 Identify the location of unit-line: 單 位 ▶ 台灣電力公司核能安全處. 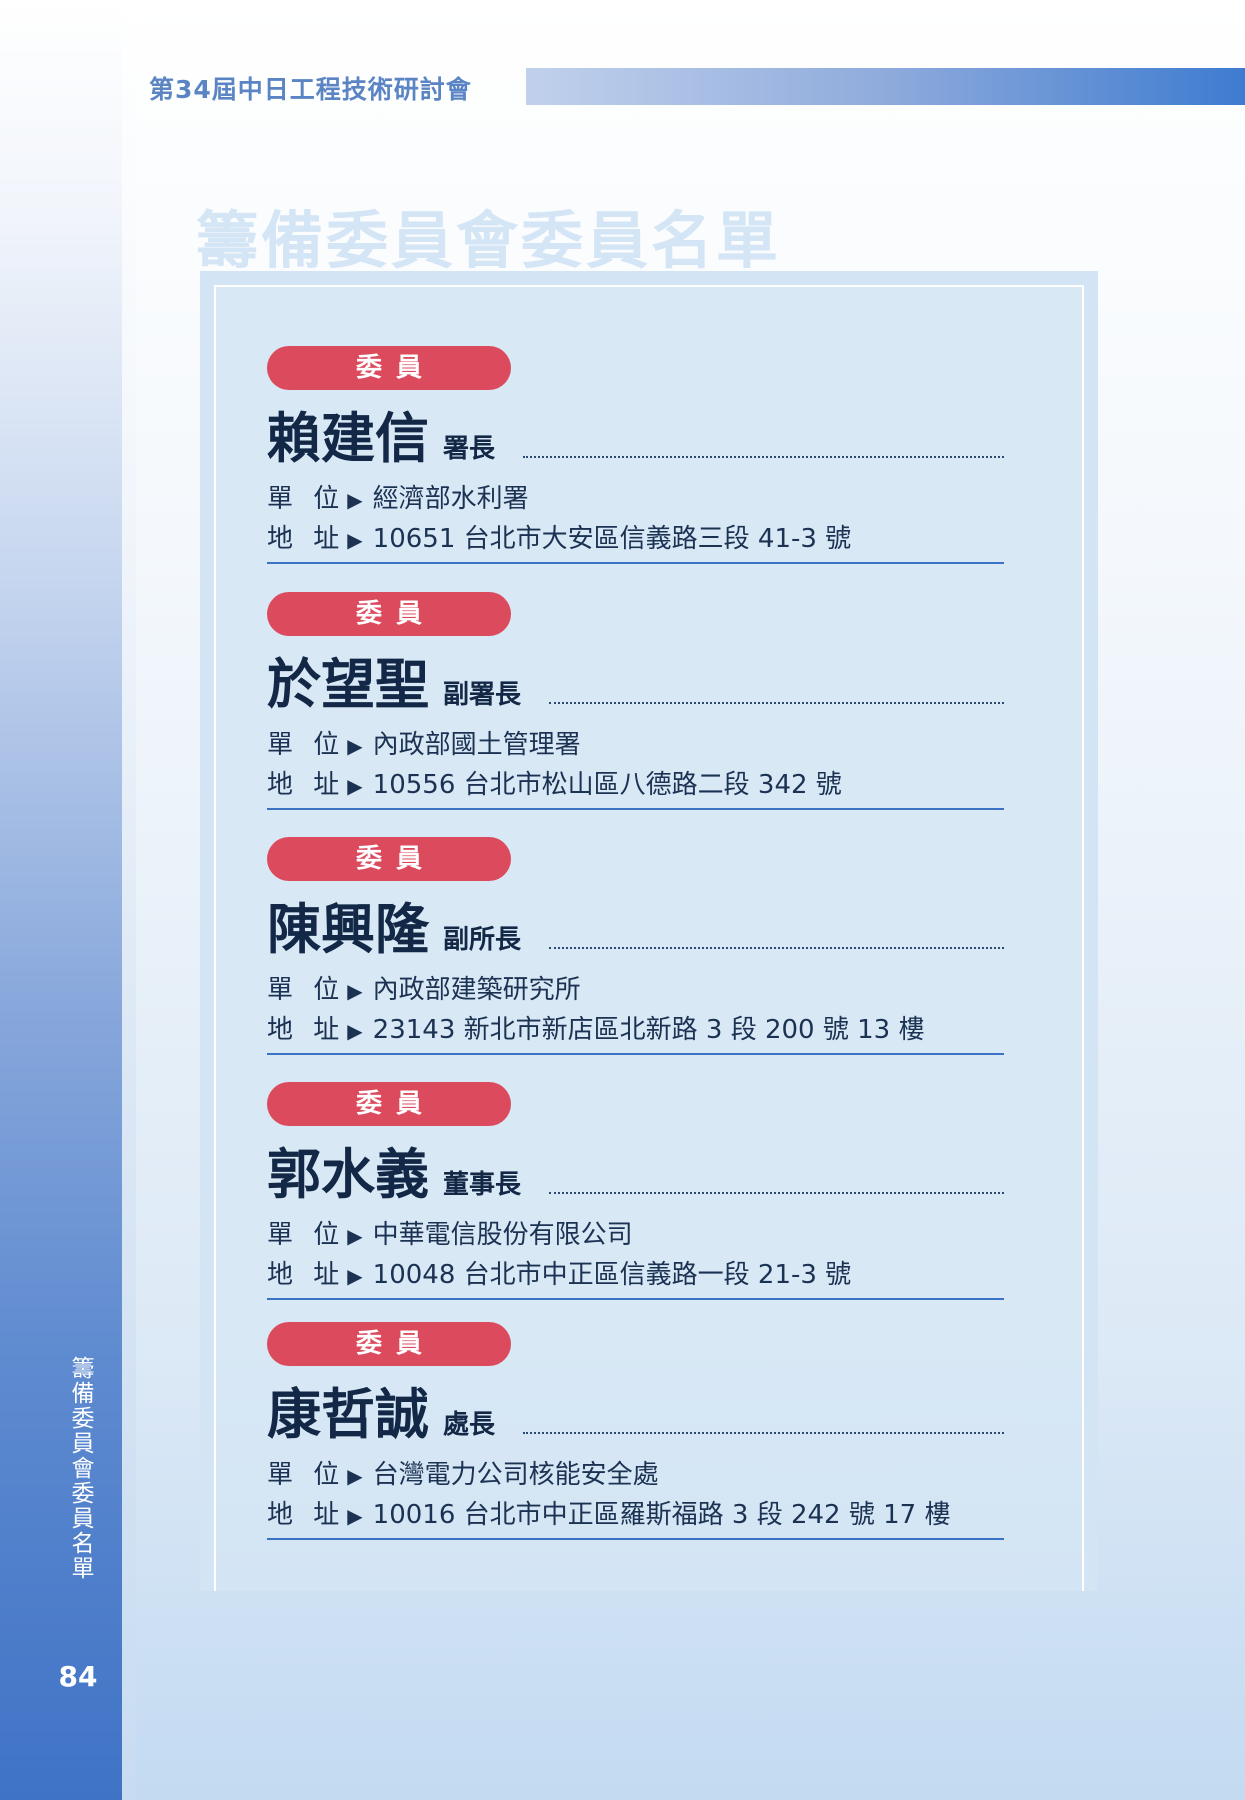
(463, 1475).